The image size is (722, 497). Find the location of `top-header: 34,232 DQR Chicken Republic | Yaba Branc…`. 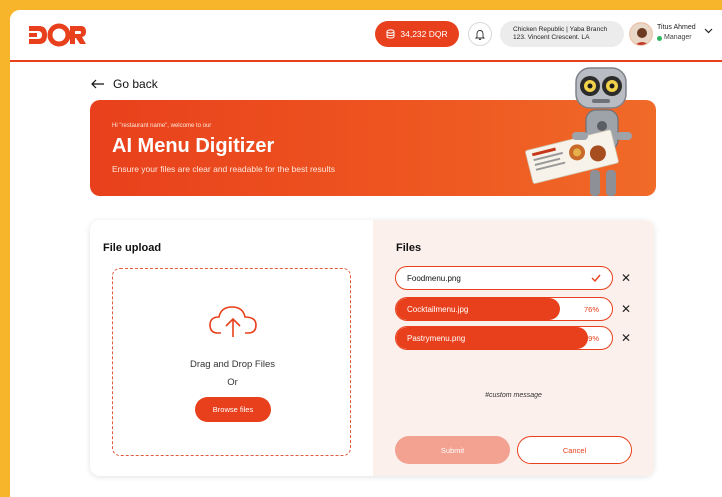

top-header: 34,232 DQR Chicken Republic | Yaba Branc… is located at coordinates (366, 35).